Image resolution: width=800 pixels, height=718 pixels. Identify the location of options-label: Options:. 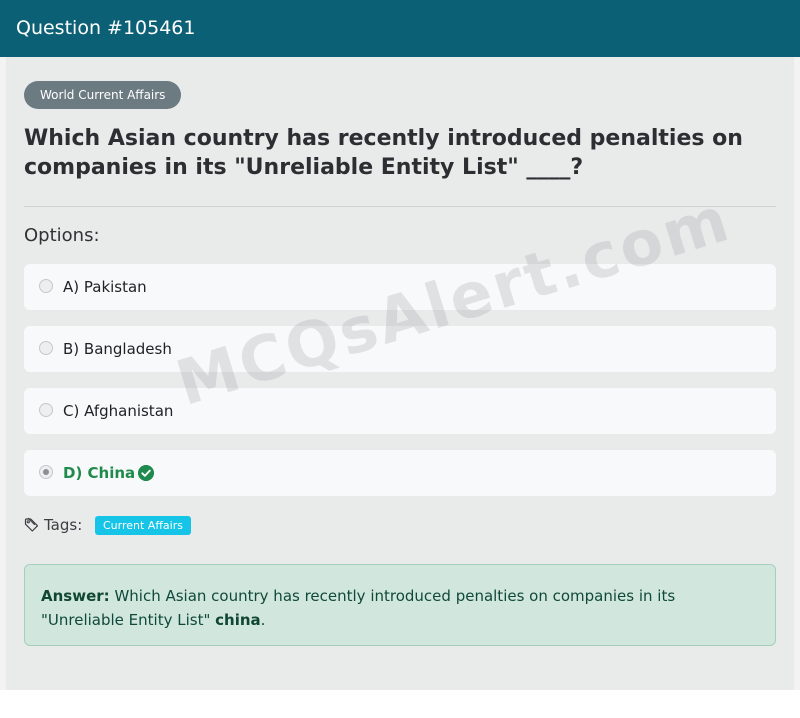
(62, 235).